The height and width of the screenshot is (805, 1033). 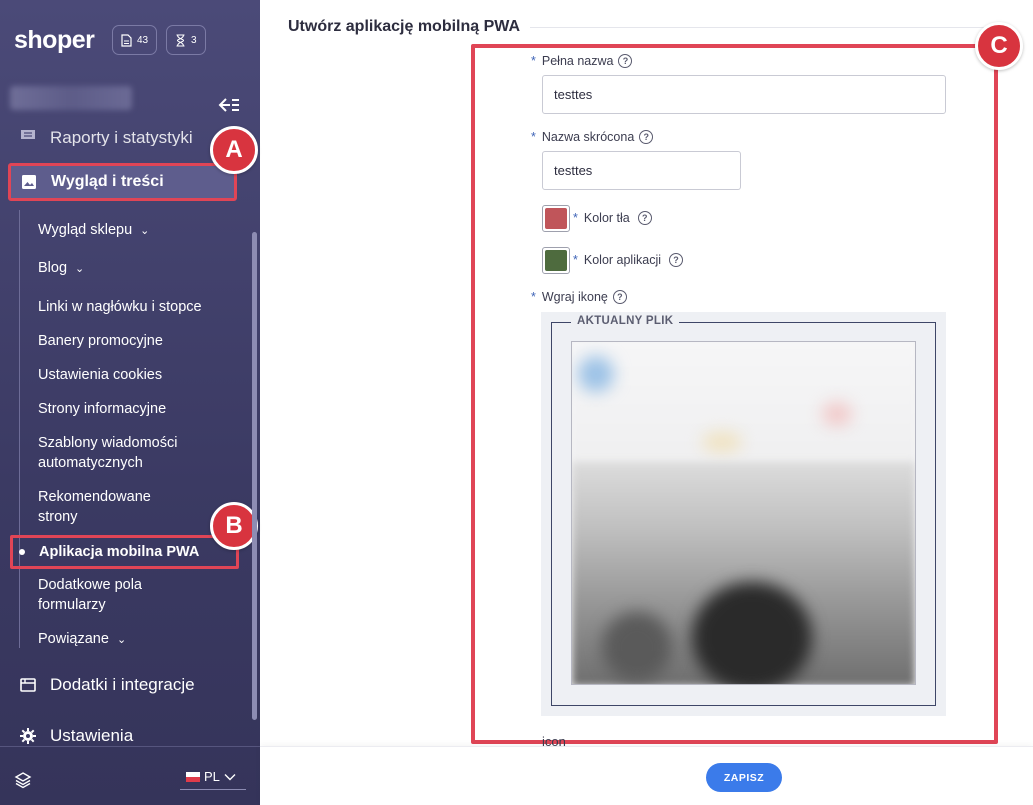 What do you see at coordinates (73, 639) in the screenshot?
I see `submenu-item-label: Powiązane` at bounding box center [73, 639].